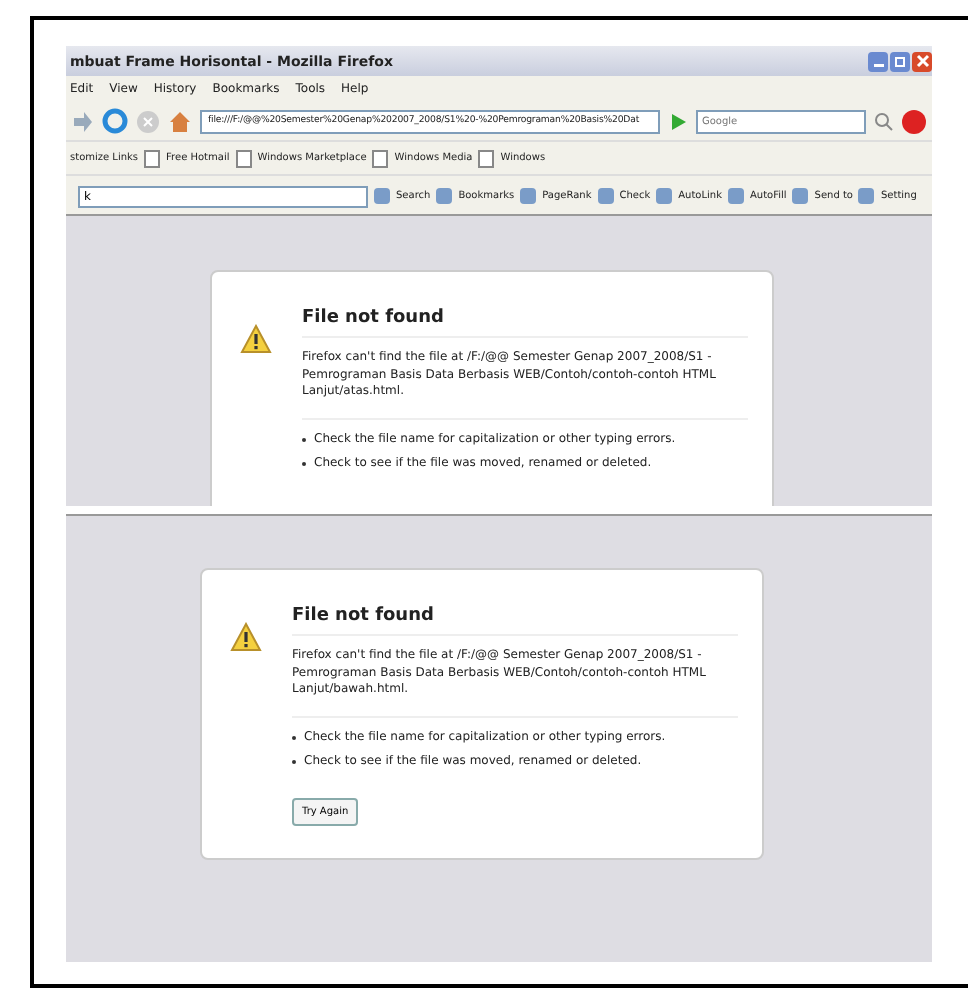  What do you see at coordinates (922, 61) in the screenshot?
I see `close-icon` at bounding box center [922, 61].